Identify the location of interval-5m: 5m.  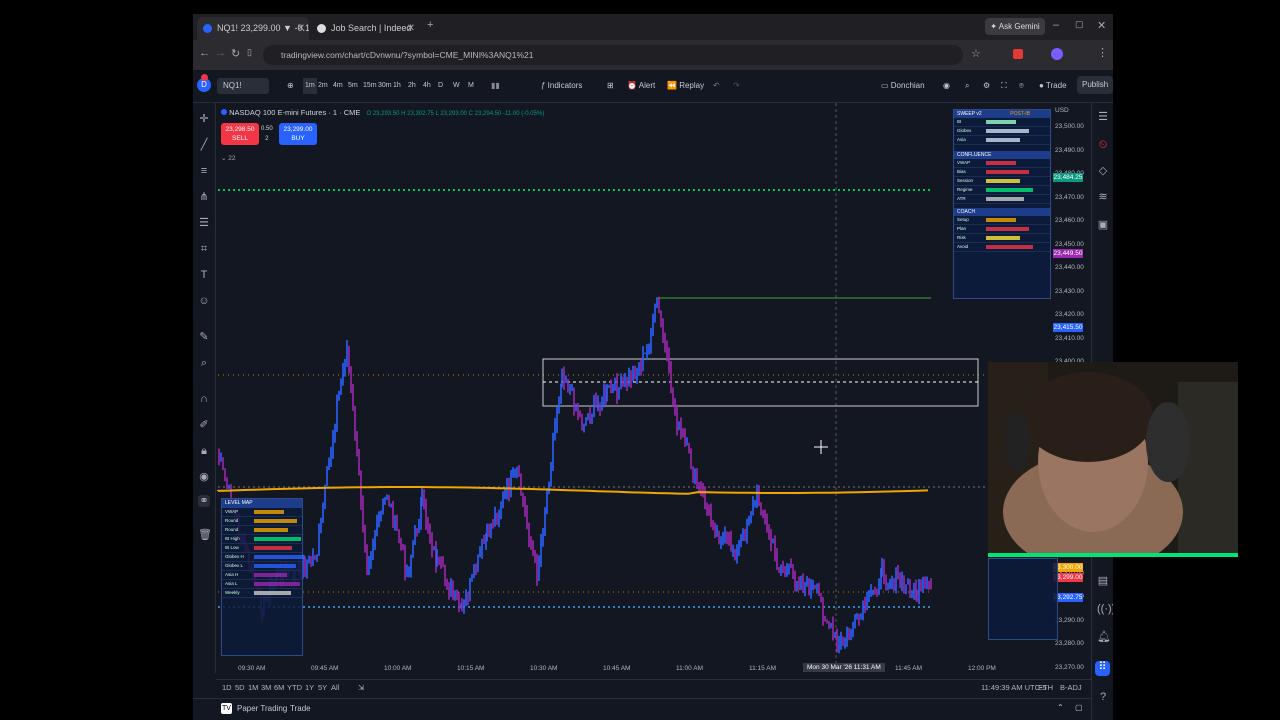
(353, 86).